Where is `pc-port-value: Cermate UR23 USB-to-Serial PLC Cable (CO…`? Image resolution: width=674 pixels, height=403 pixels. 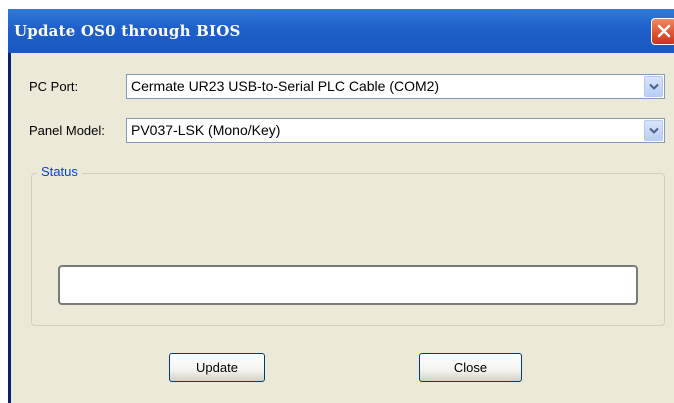
pc-port-value: Cermate UR23 USB-to-Serial PLC Cable (CO… is located at coordinates (285, 86).